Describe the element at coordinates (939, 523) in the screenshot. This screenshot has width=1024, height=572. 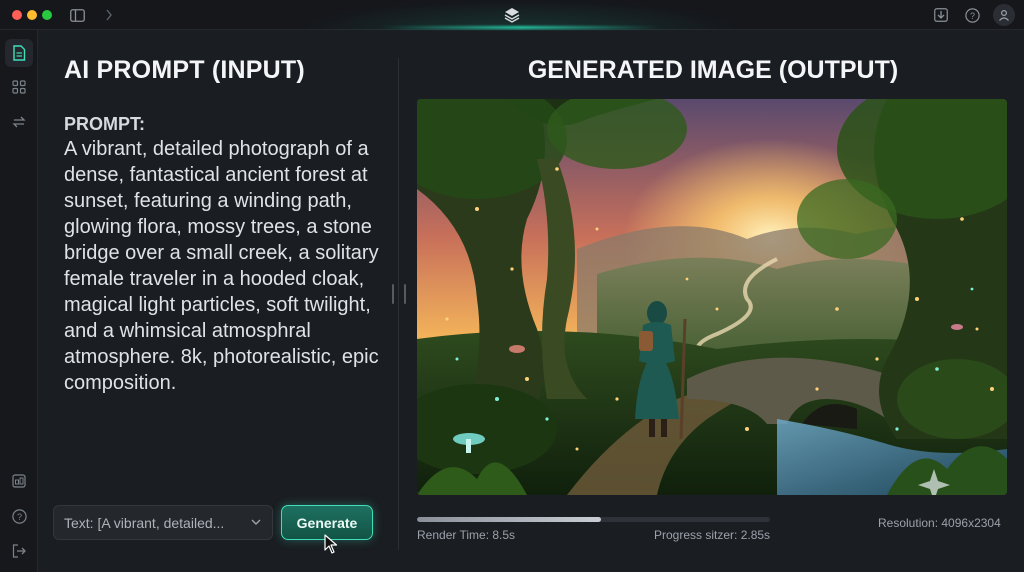
I see `resolution-text: Resolution: 4096x2304` at that location.